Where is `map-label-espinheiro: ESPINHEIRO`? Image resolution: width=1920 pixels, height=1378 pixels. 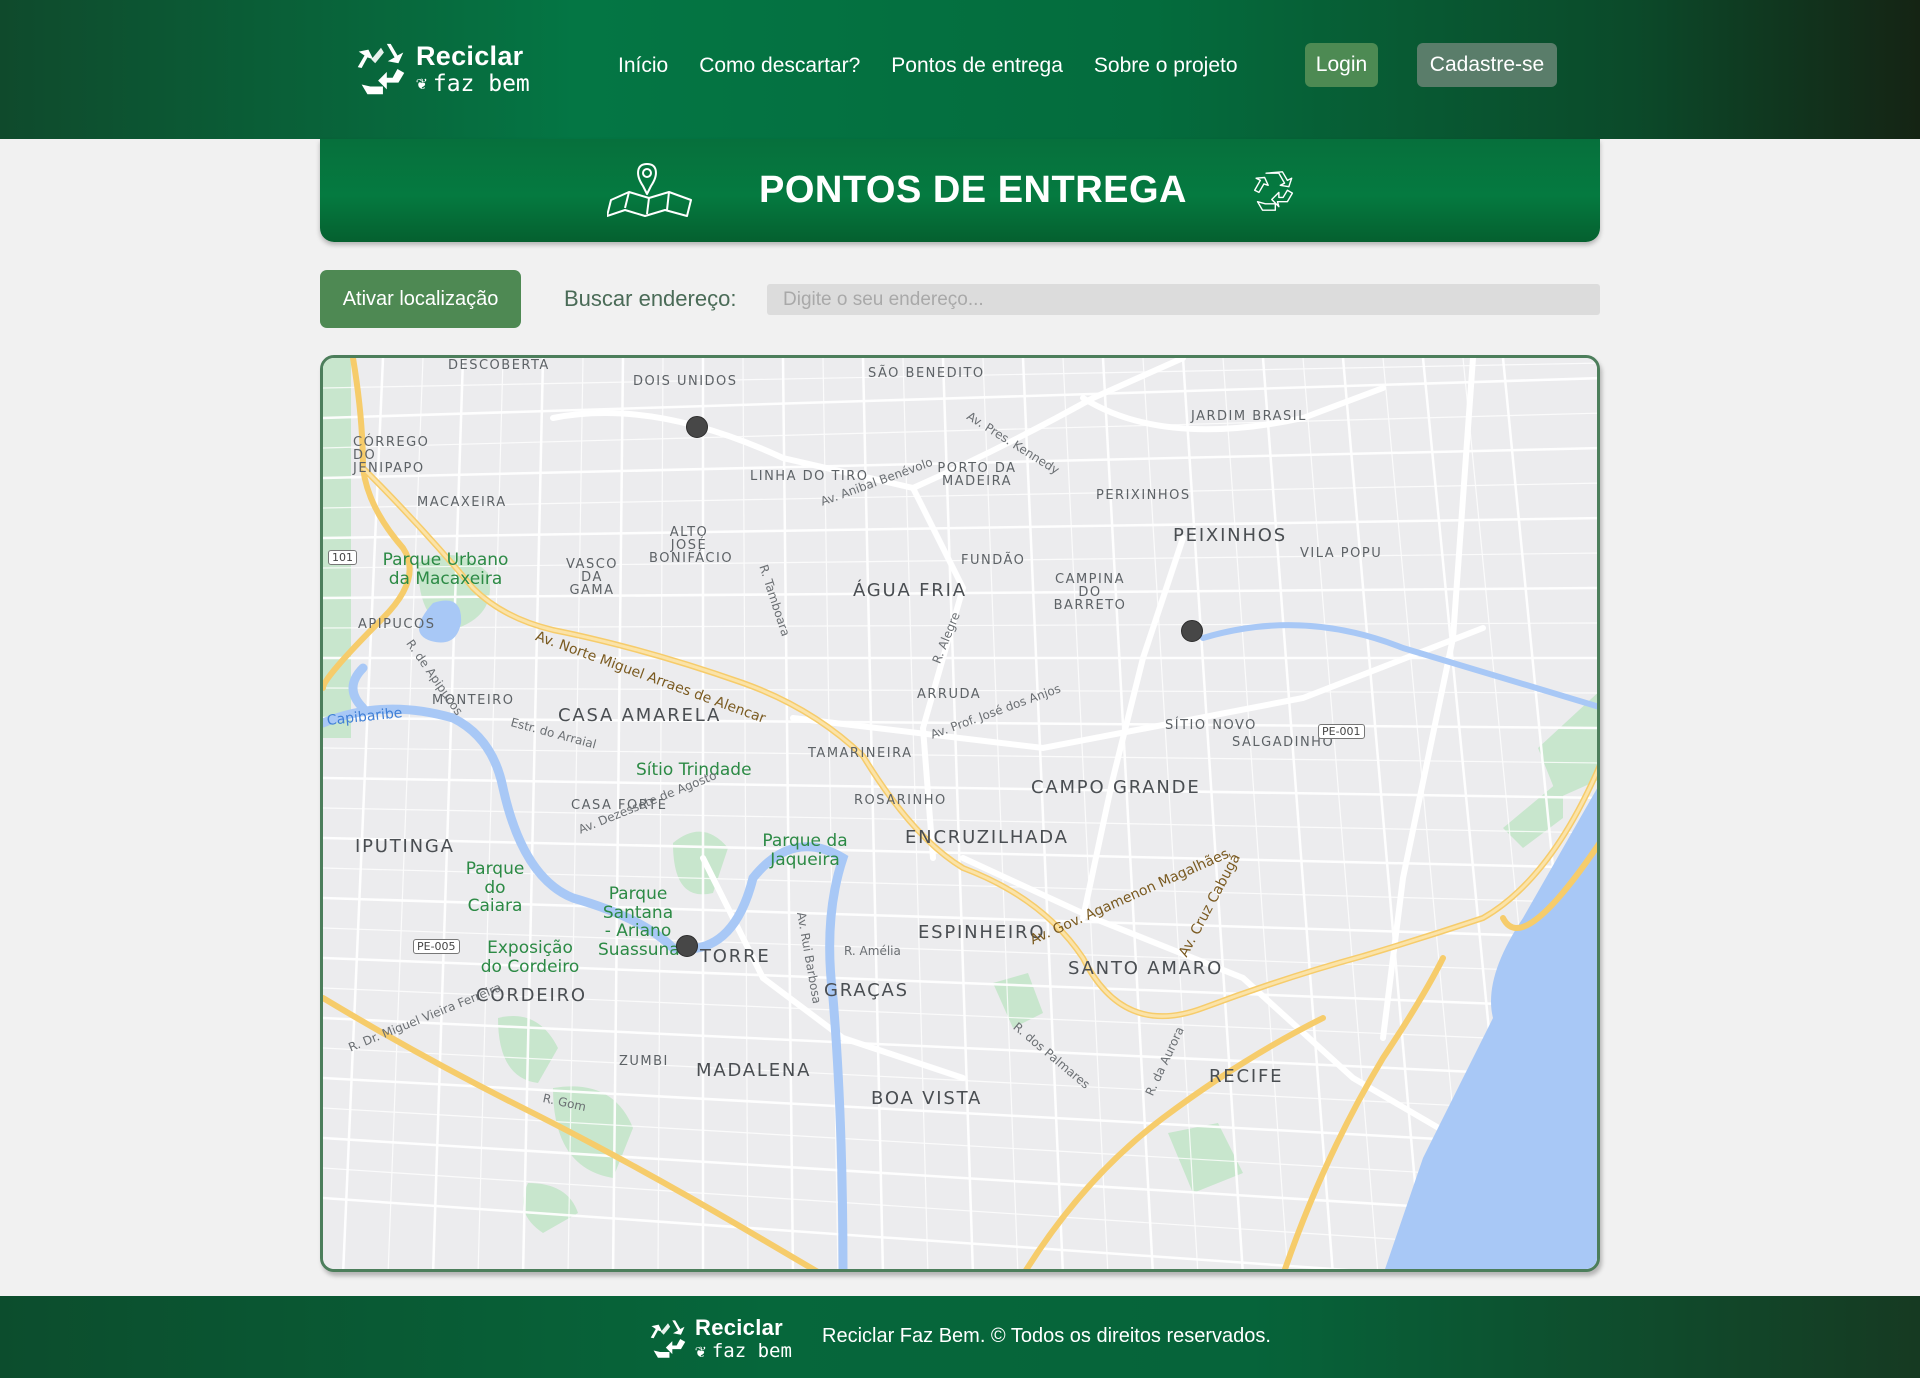
map-label-espinheiro: ESPINHEIRO is located at coordinates (982, 932).